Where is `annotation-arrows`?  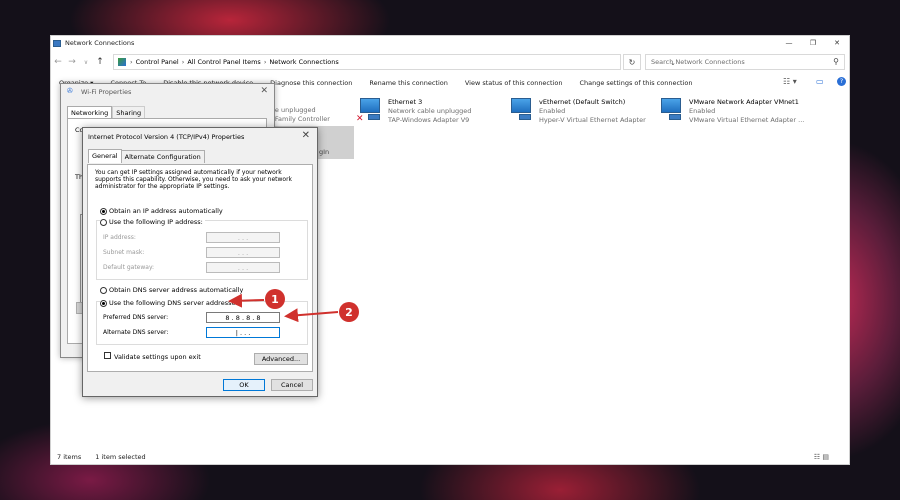
annotation-arrows is located at coordinates (283, 308).